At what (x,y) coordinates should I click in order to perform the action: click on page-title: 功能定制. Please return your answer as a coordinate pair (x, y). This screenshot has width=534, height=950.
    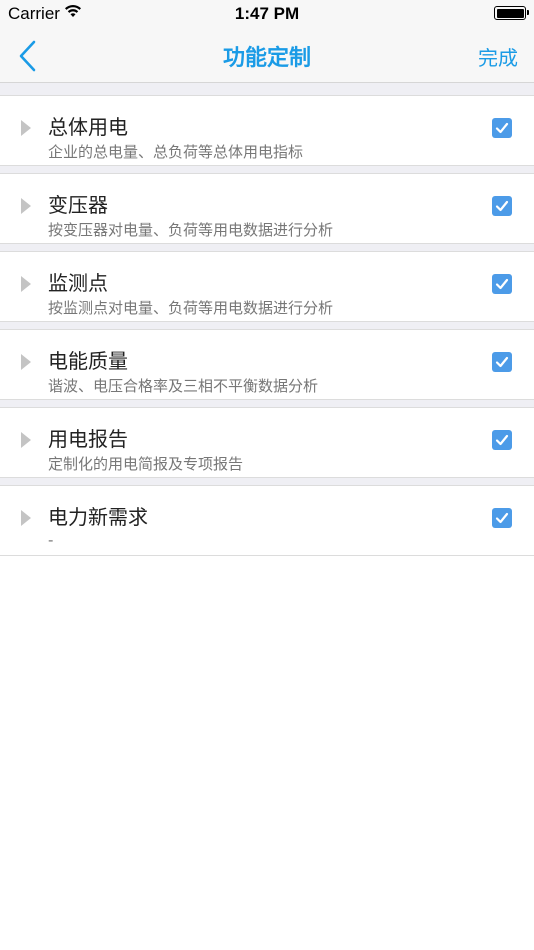
    Looking at the image, I should click on (266, 58).